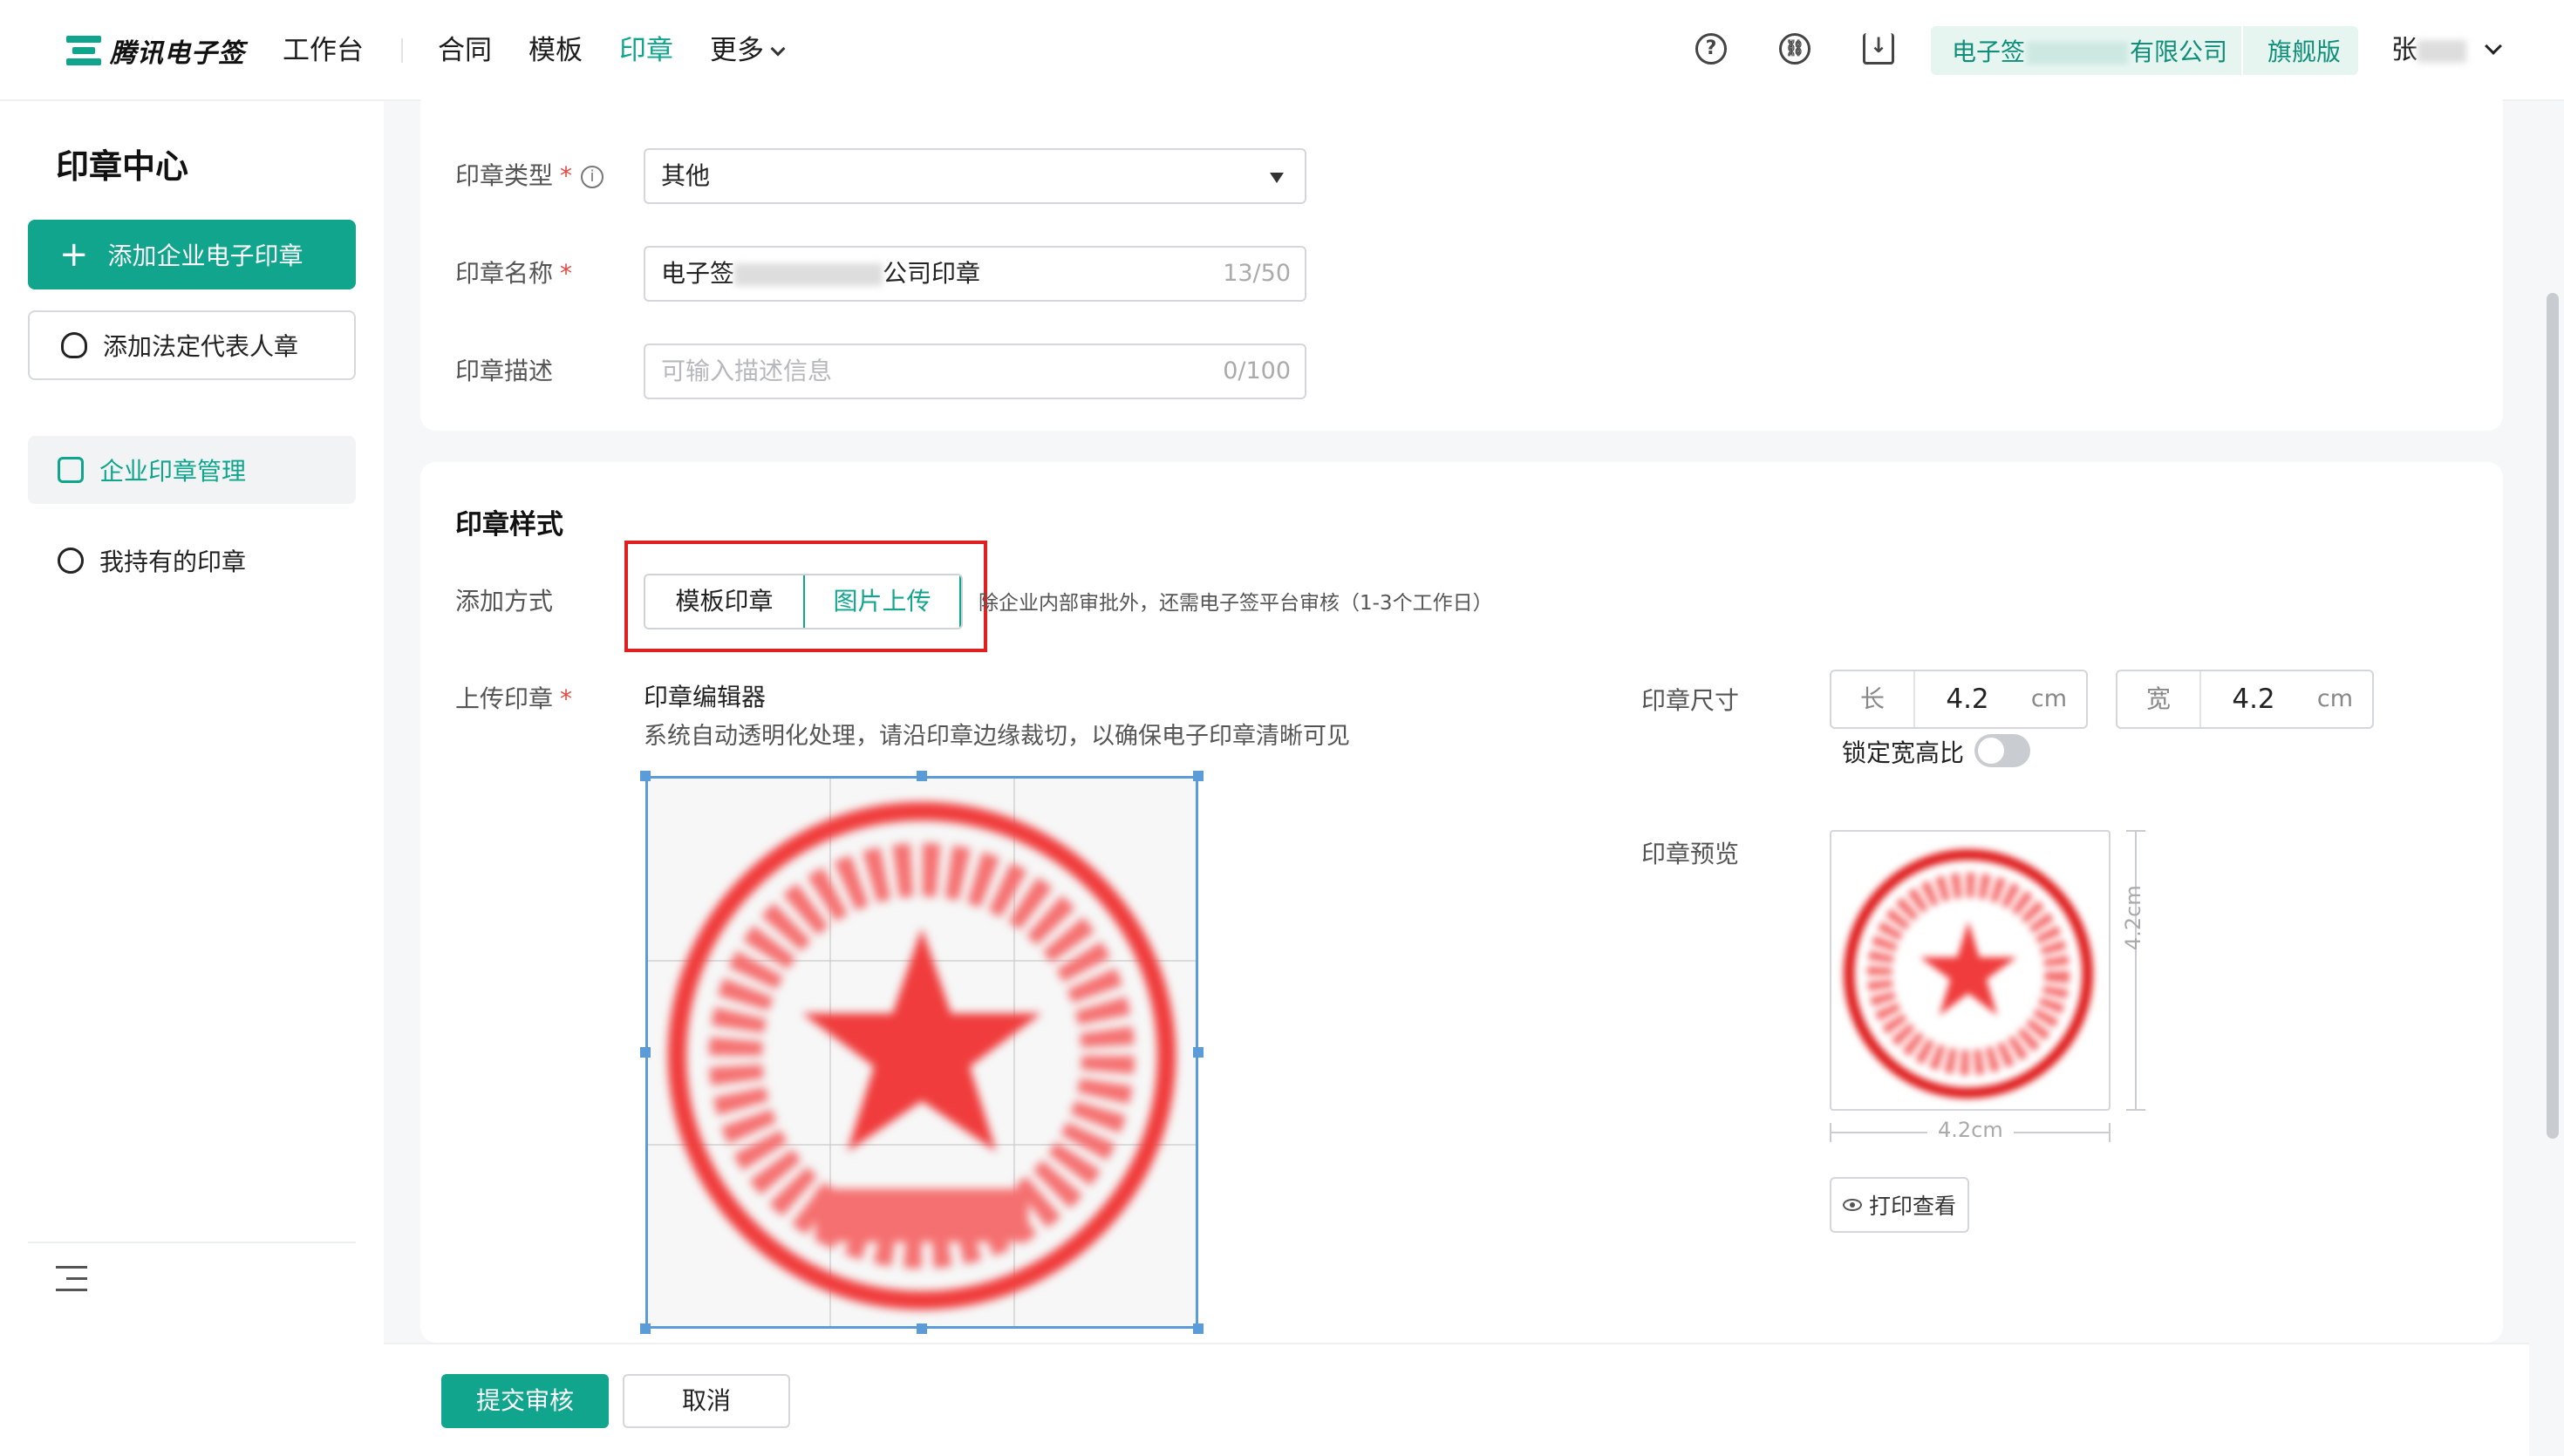  Describe the element at coordinates (1236, 603) in the screenshot. I see `review-hint: 除企业内部审批外，还需电子签平台审核（1-3个工作日）` at that location.